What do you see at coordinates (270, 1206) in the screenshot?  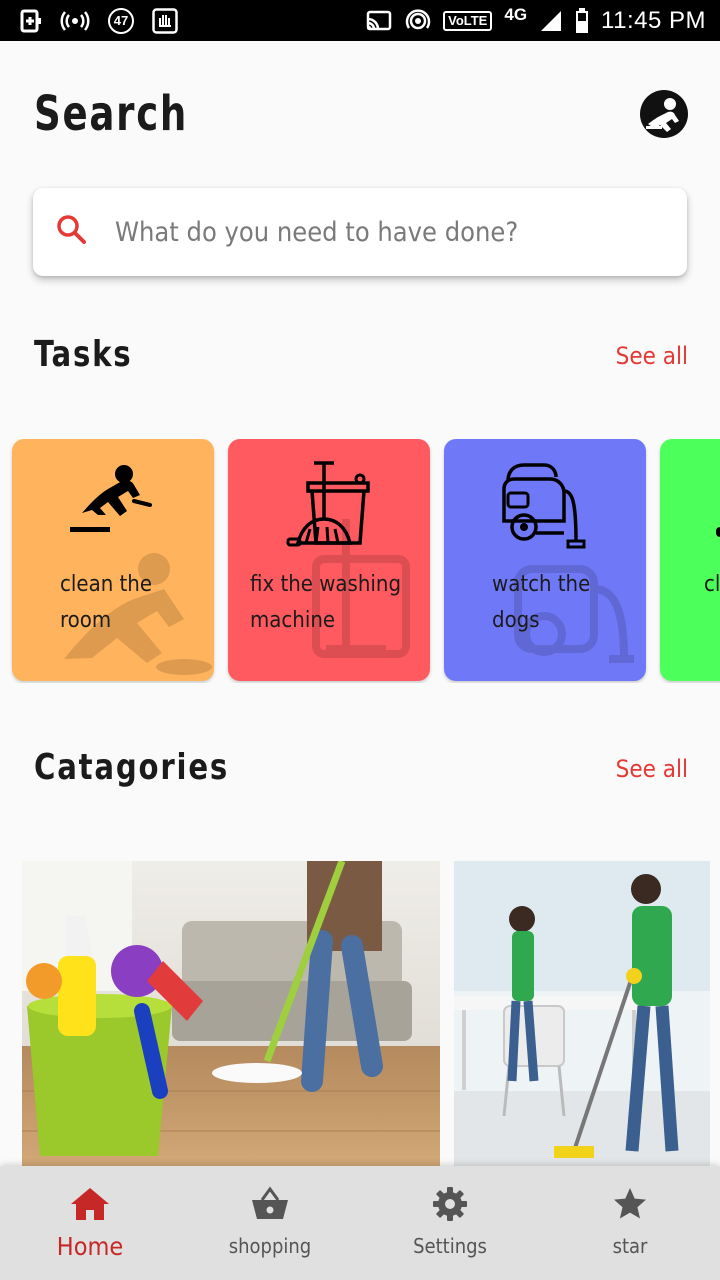 I see `basket-icon` at bounding box center [270, 1206].